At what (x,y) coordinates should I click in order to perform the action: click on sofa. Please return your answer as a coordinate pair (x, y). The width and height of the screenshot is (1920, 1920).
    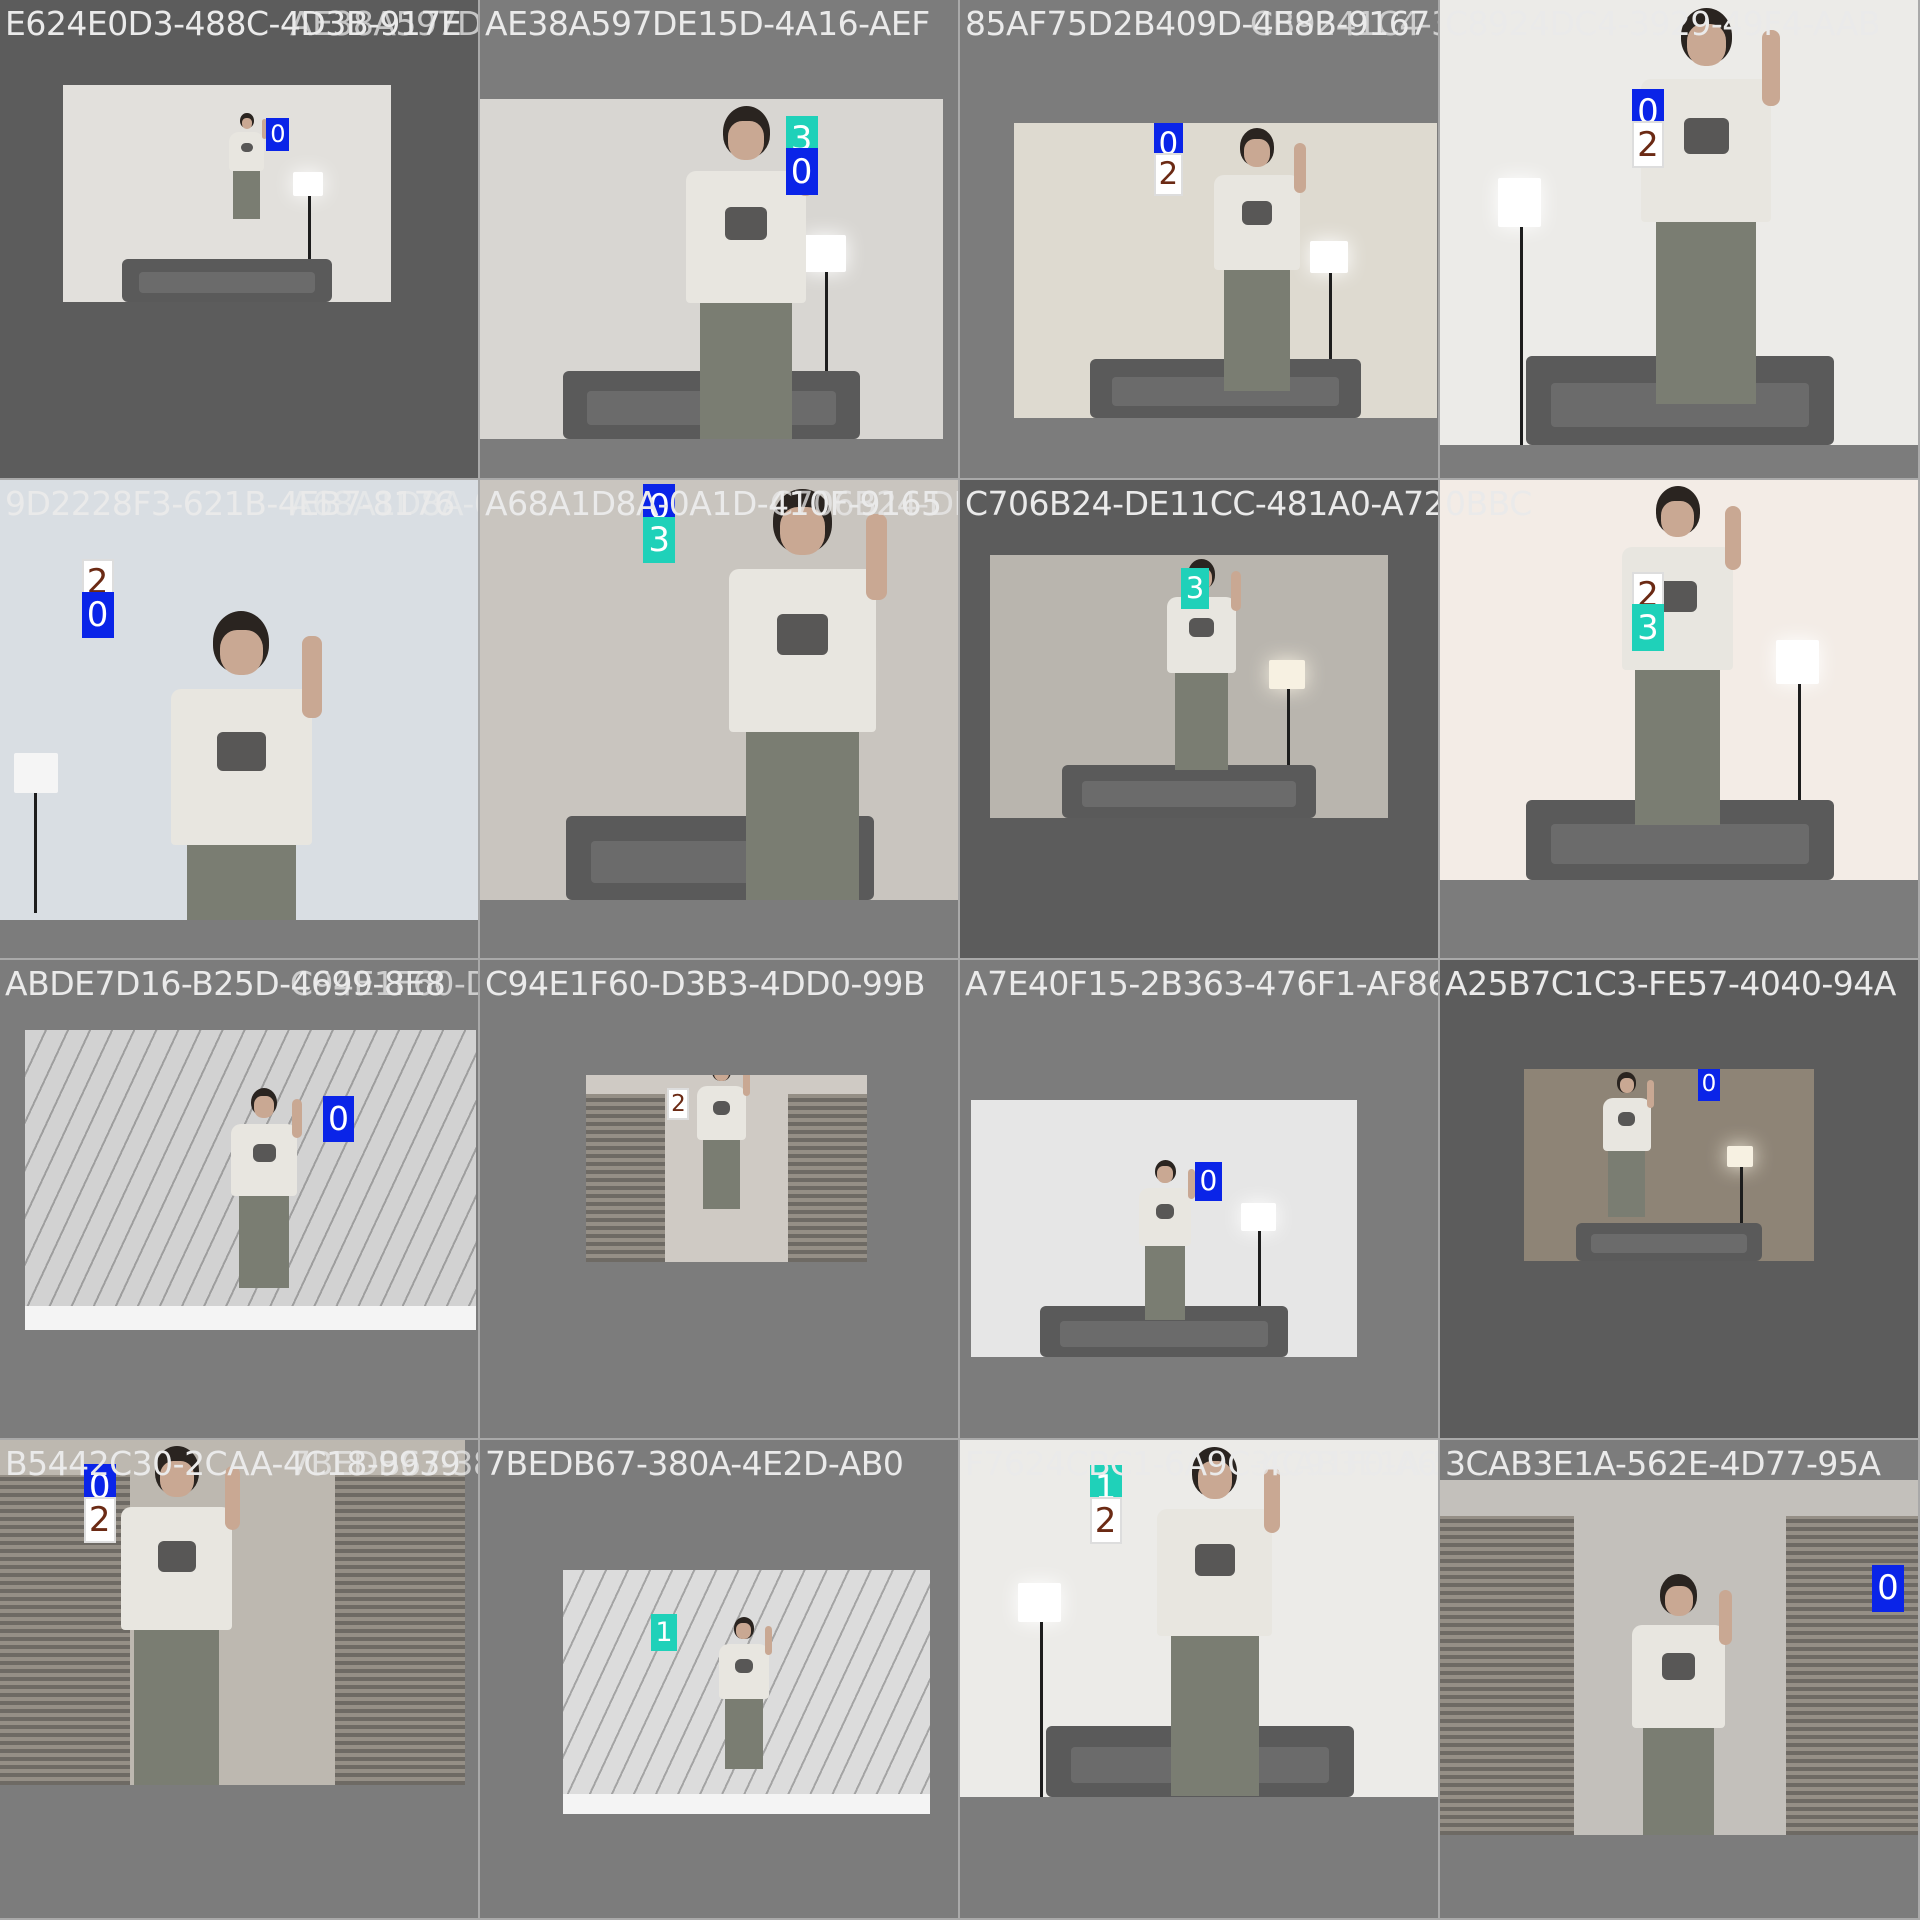
    Looking at the image, I should click on (227, 280).